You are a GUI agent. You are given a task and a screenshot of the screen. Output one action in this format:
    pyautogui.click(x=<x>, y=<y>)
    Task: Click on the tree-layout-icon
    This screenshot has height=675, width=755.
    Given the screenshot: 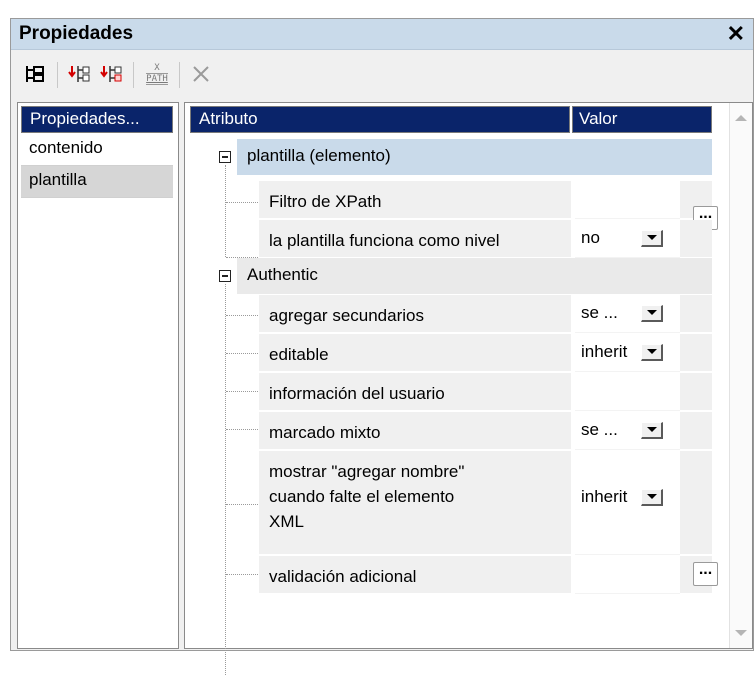 What is the action you would take?
    pyautogui.click(x=35, y=74)
    